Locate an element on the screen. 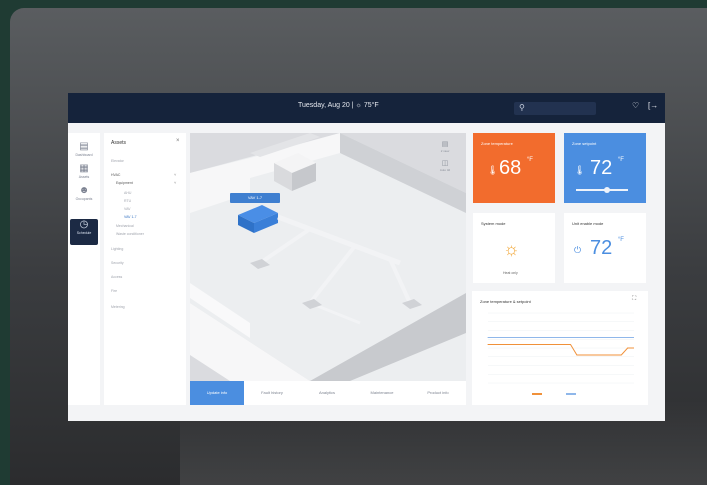 Image resolution: width=707 pixels, height=485 pixels. view-icon-label: 2 view is located at coordinates (445, 151).